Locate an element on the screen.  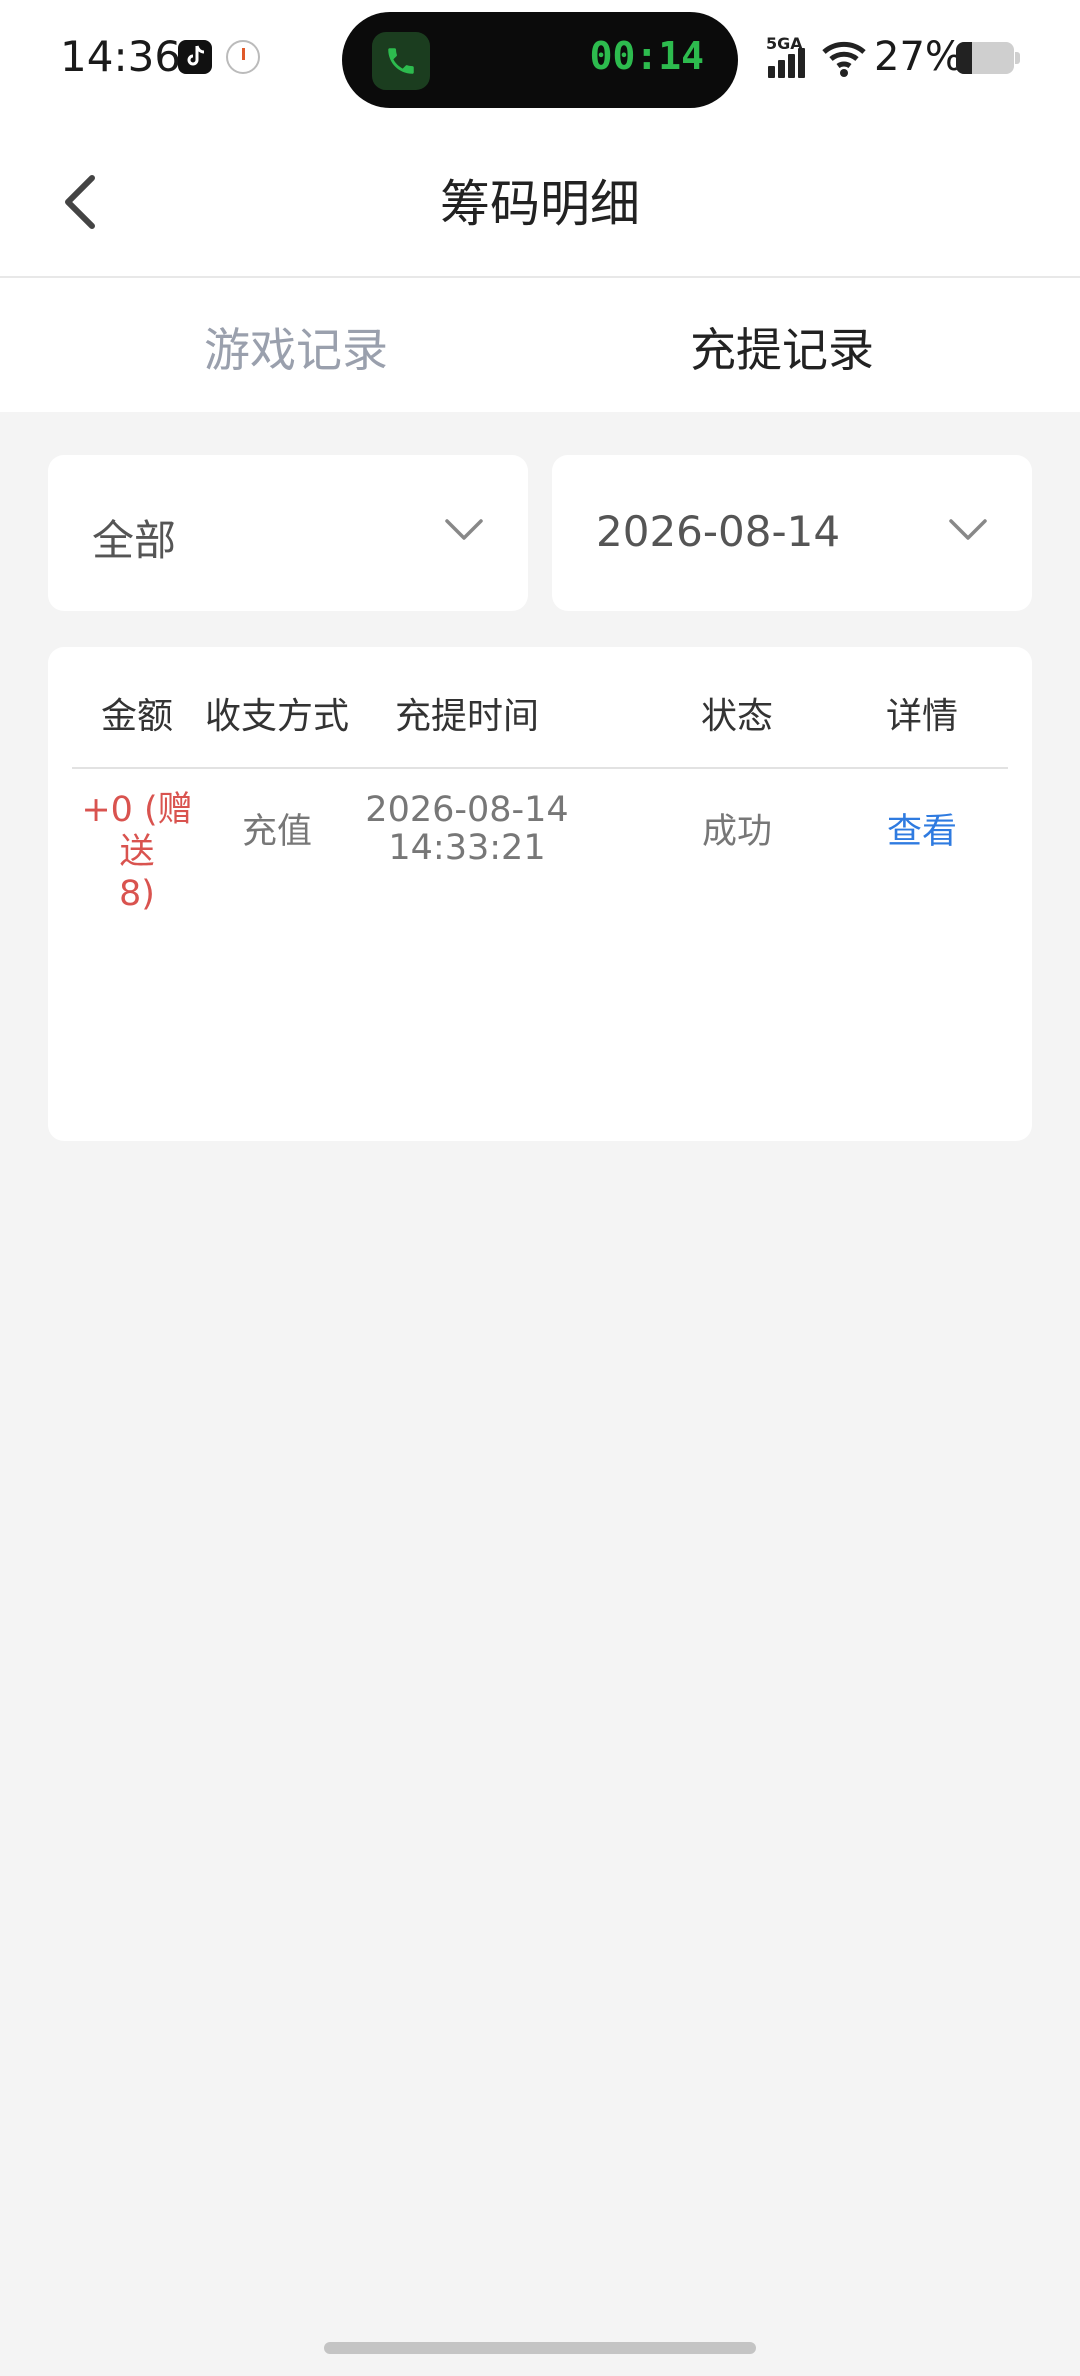
battery-cap is located at coordinates (1017, 58).